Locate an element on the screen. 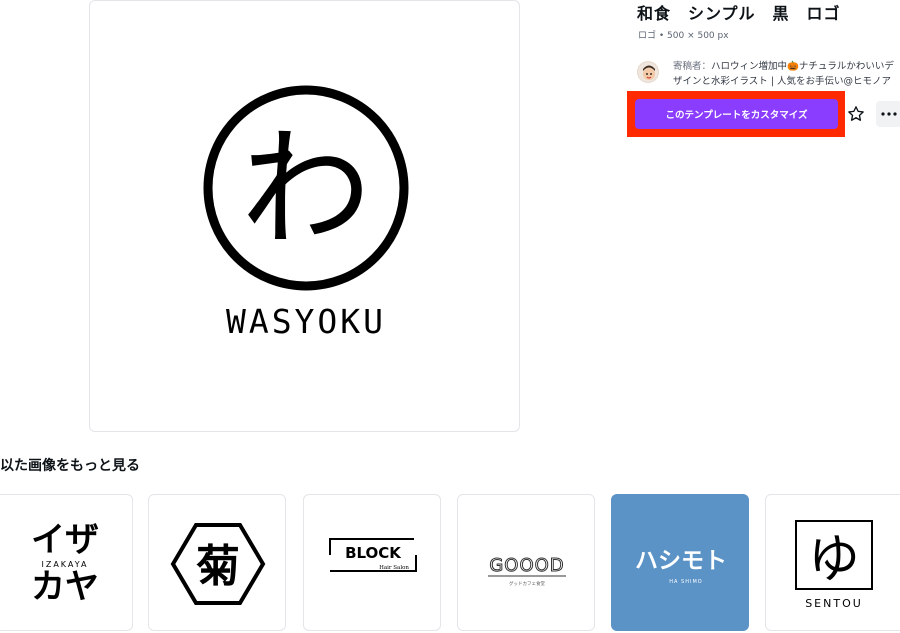 The height and width of the screenshot is (633, 900). sentou-logo: ゆ SENTOU is located at coordinates (834, 565).